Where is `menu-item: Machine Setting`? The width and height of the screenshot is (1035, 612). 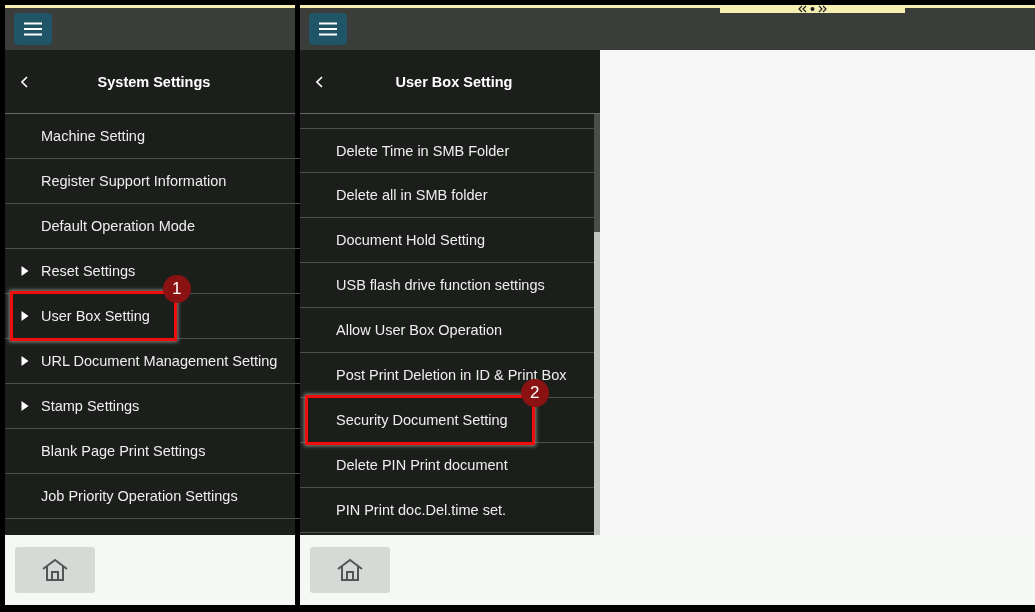
menu-item: Machine Setting is located at coordinates (91, 136).